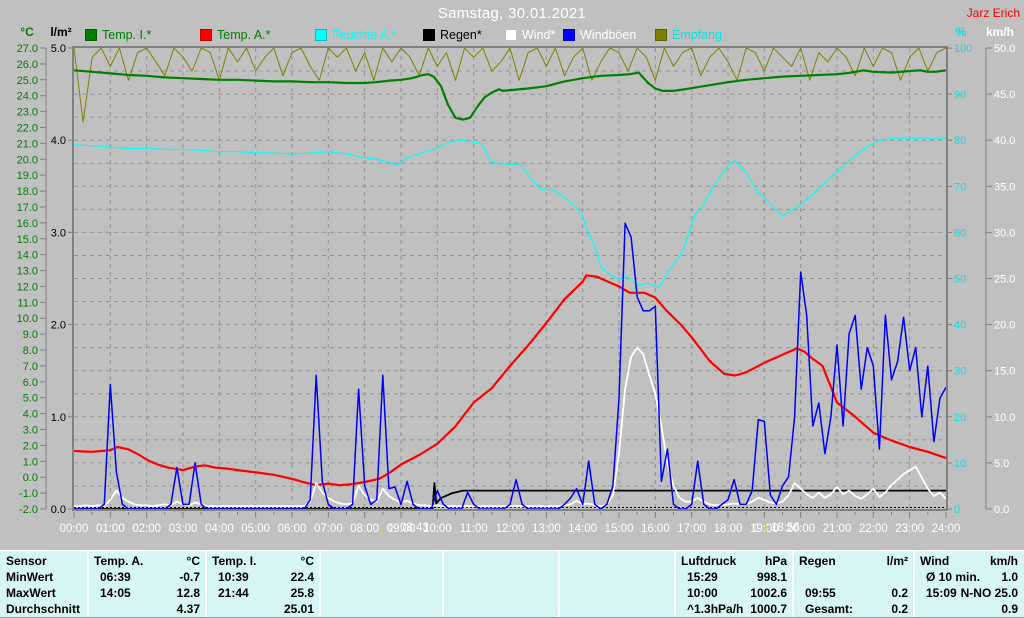  Describe the element at coordinates (1003, 561) in the screenshot. I see `table-column-unit: km/h` at that location.